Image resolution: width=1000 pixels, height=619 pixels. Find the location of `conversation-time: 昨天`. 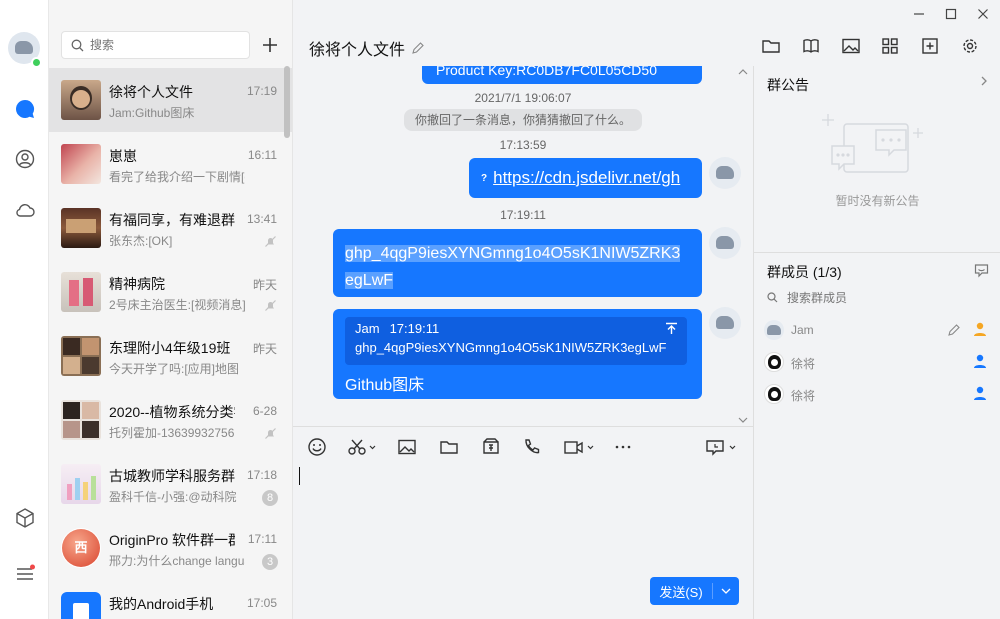

conversation-time: 昨天 is located at coordinates (264, 285).